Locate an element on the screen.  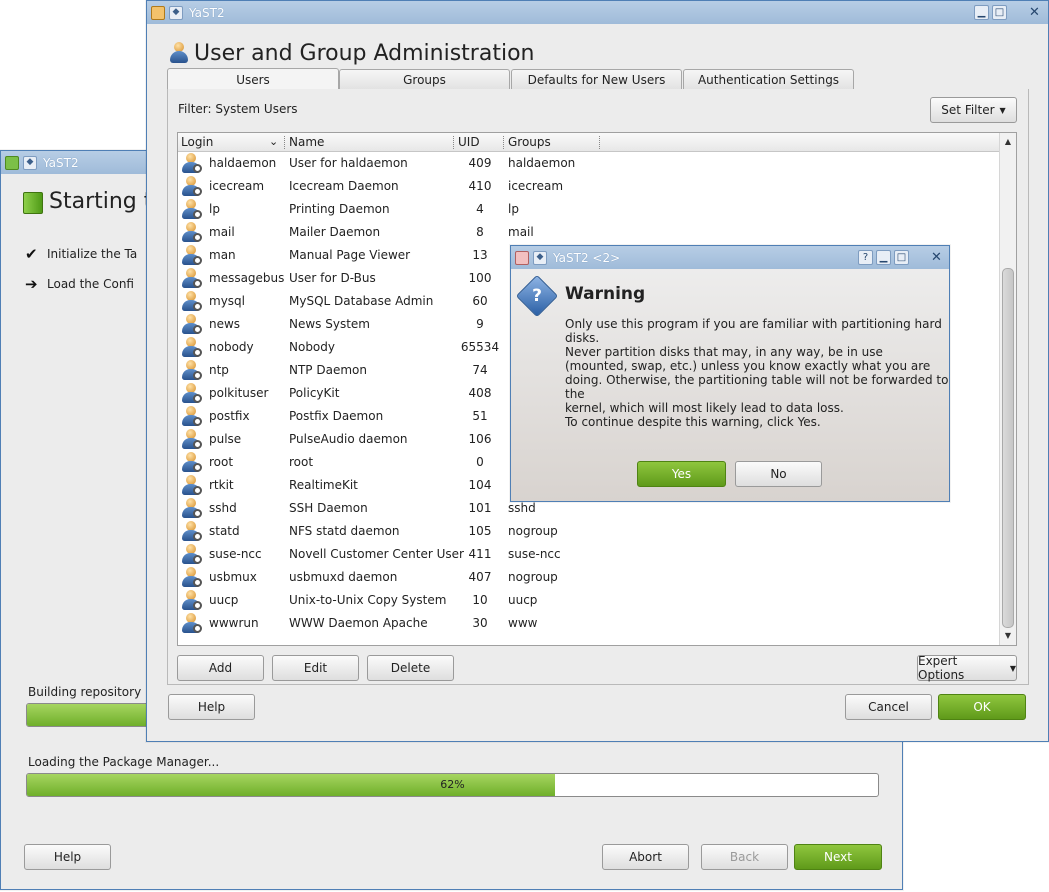
cancel-button: Cancel is located at coordinates (888, 707).